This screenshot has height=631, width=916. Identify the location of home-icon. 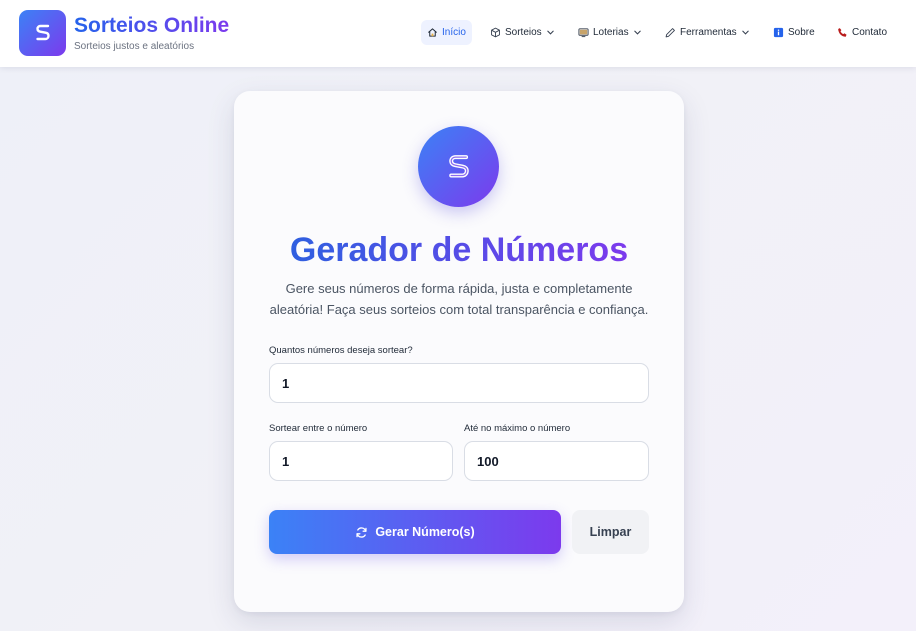
(432, 32).